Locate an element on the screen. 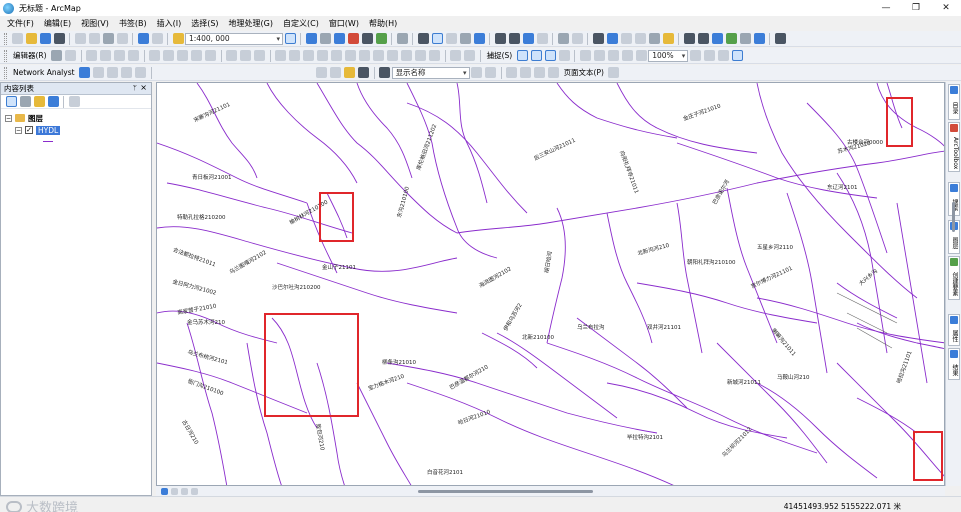 The image size is (961, 512). snapping-menu-button: 捕捉(S) is located at coordinates (500, 55).